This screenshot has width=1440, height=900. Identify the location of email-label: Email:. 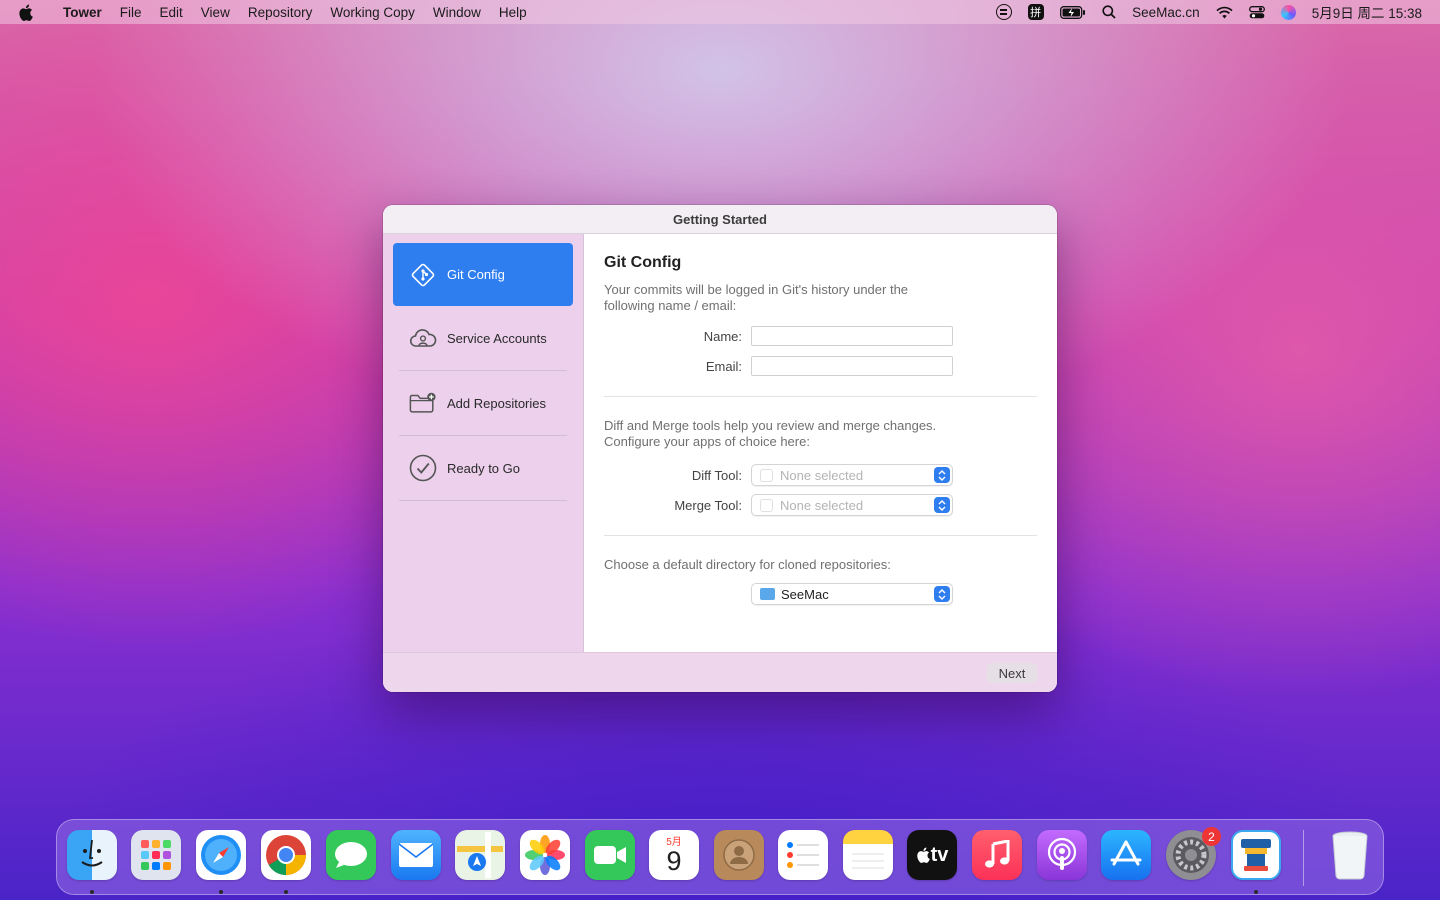
(723, 366).